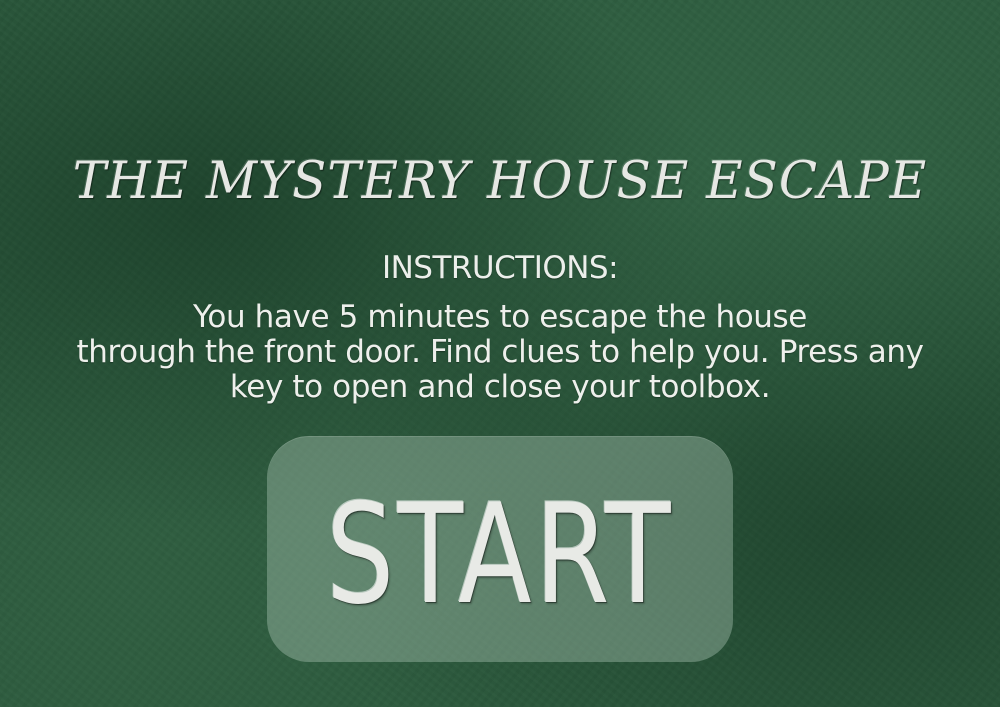  I want to click on start-button: START, so click(500, 549).